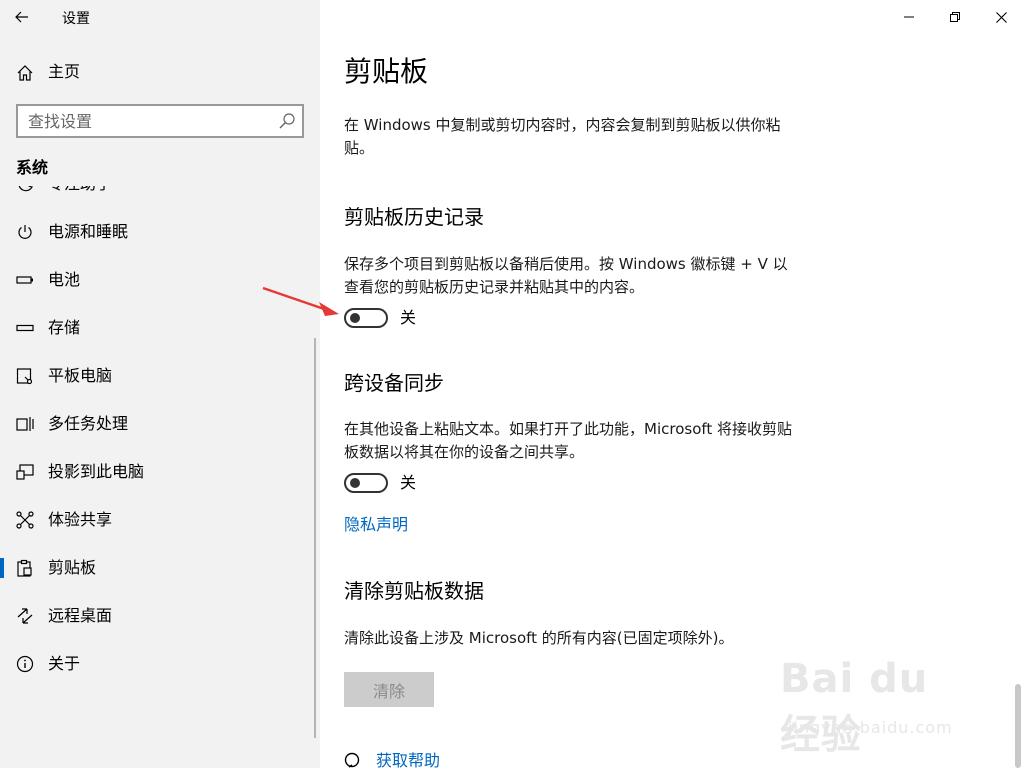 This screenshot has height=768, width=1024. I want to click on sidebar-item-label: 电池, so click(64, 279).